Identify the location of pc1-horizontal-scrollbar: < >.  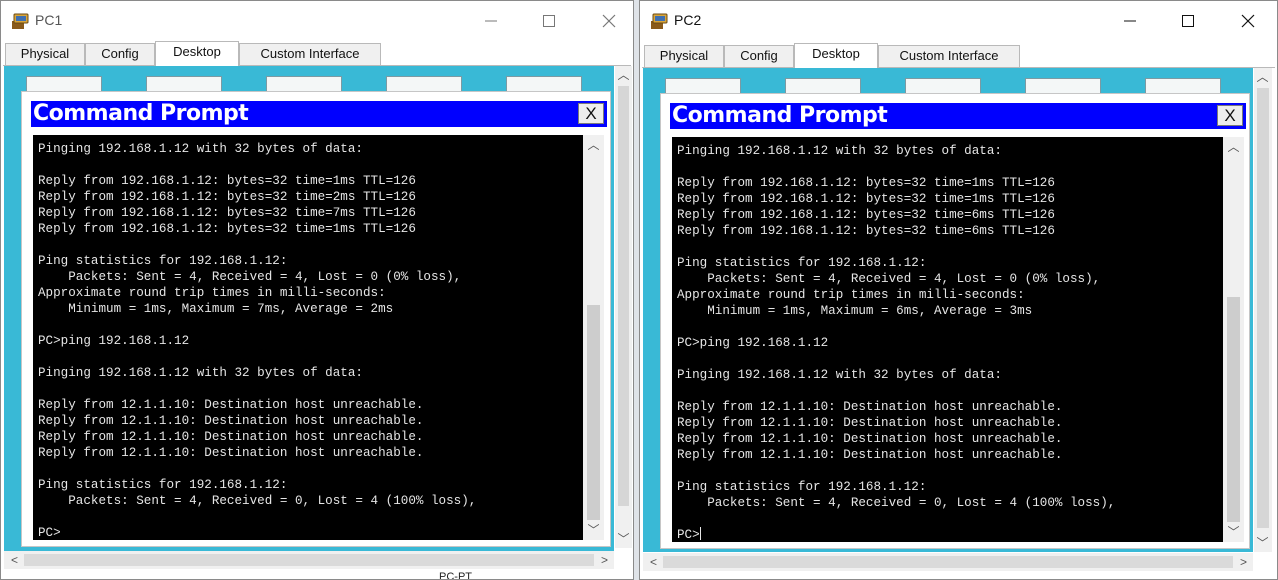
(309, 560).